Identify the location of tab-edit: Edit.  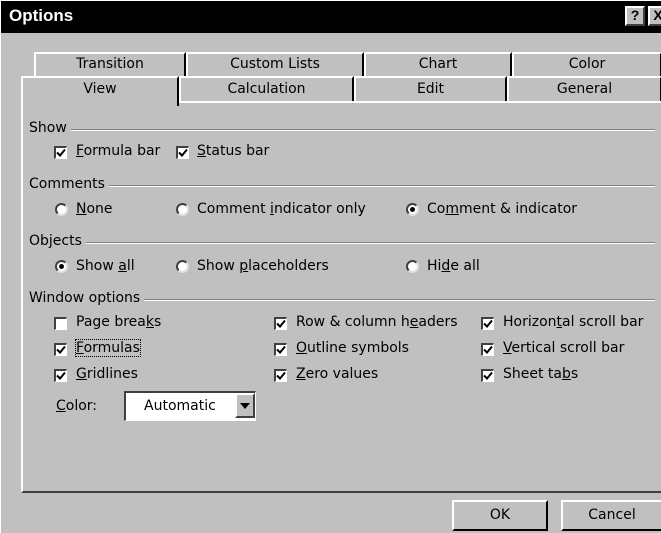
(430, 89).